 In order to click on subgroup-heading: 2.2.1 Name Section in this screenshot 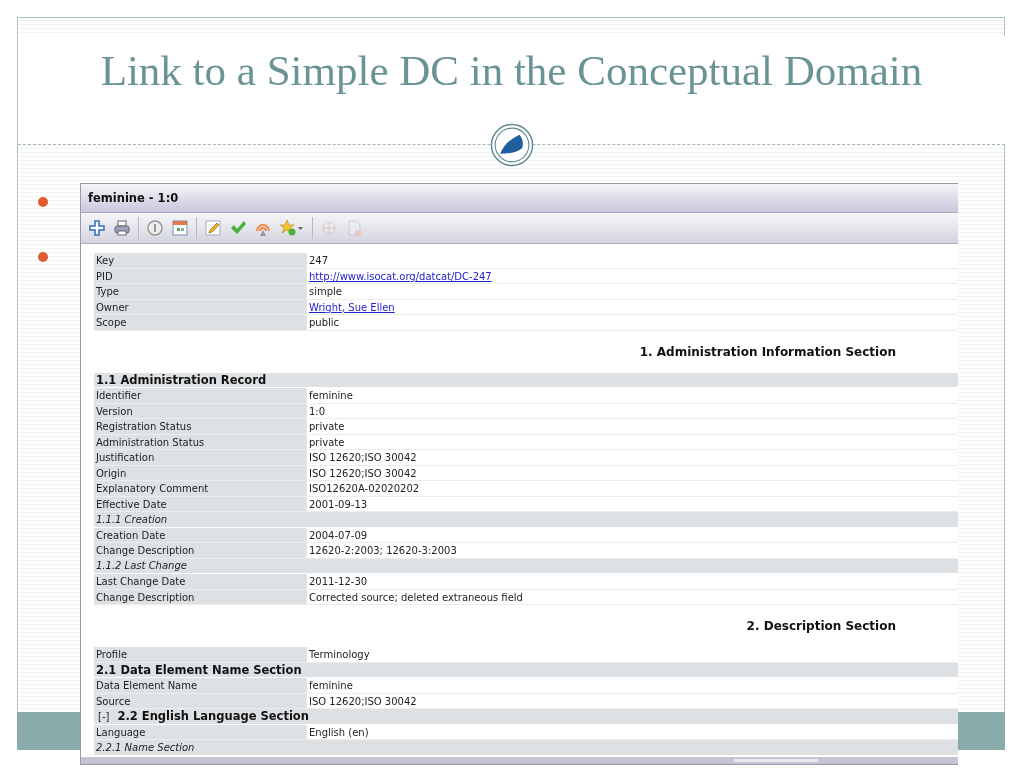, I will do `click(145, 747)`.